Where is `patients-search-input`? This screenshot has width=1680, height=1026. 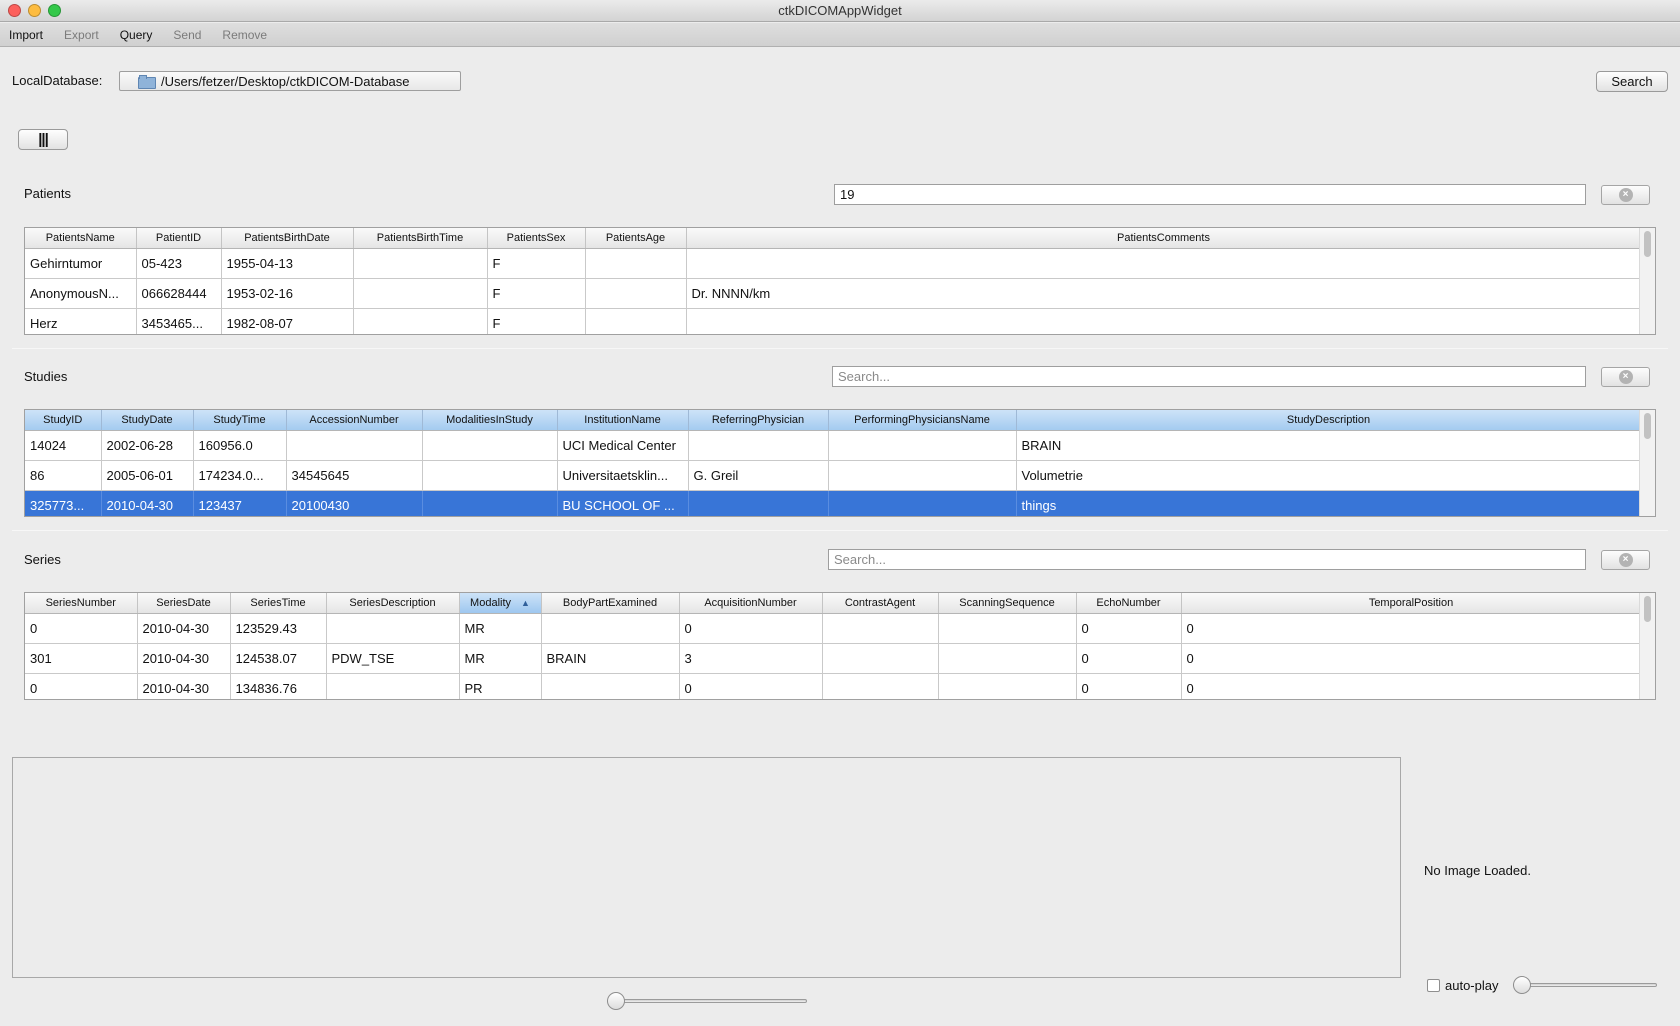
patients-search-input is located at coordinates (1210, 194).